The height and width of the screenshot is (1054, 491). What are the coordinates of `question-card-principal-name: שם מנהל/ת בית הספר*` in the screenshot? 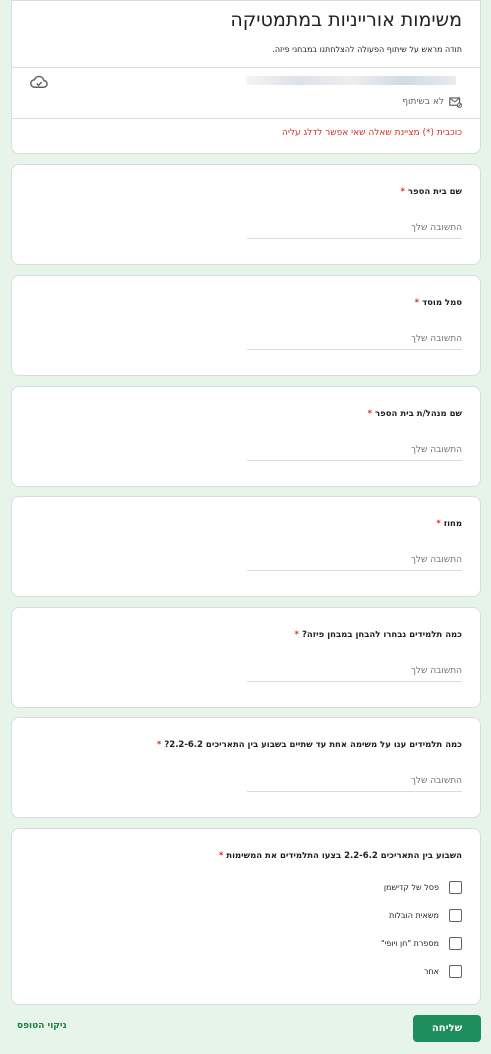 It's located at (246, 436).